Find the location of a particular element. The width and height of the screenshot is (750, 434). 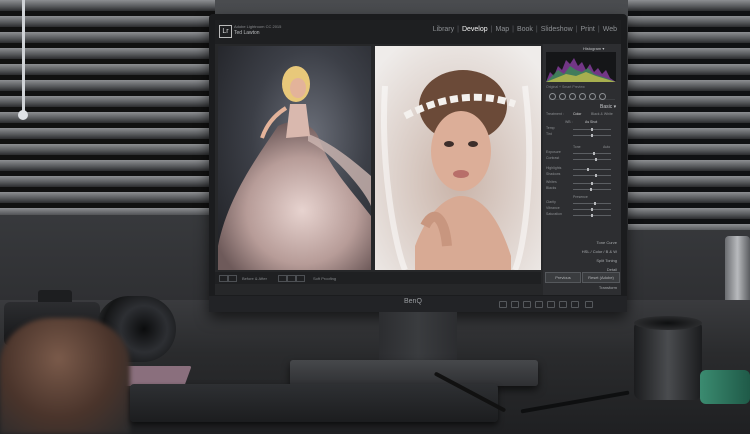

slider-temp is located at coordinates (592, 129).